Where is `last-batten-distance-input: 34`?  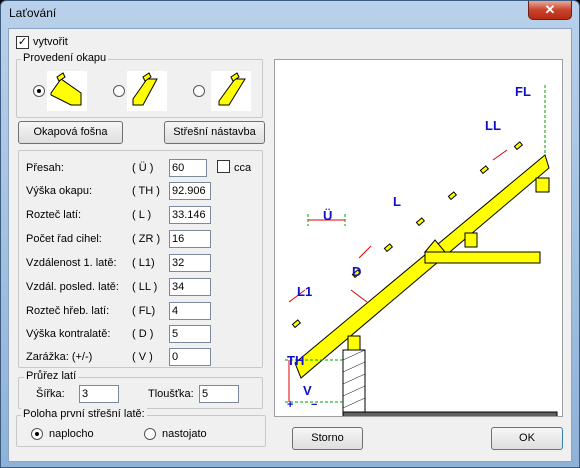
last-batten-distance-input: 34 is located at coordinates (190, 287).